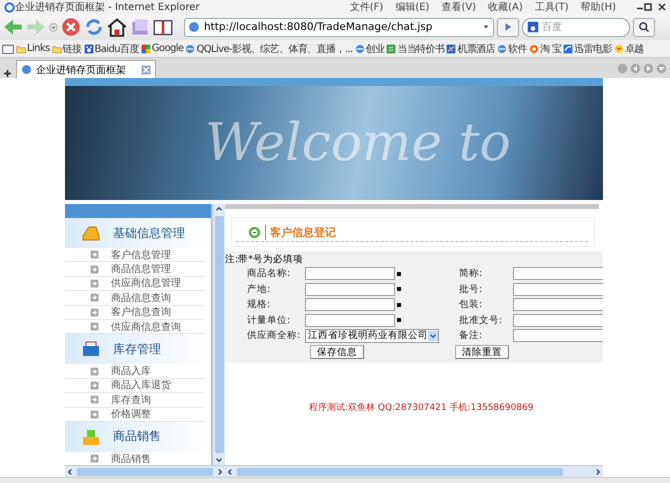 Image resolution: width=670 pixels, height=483 pixels. What do you see at coordinates (162, 48) in the screenshot?
I see `bookmark-link: Google` at bounding box center [162, 48].